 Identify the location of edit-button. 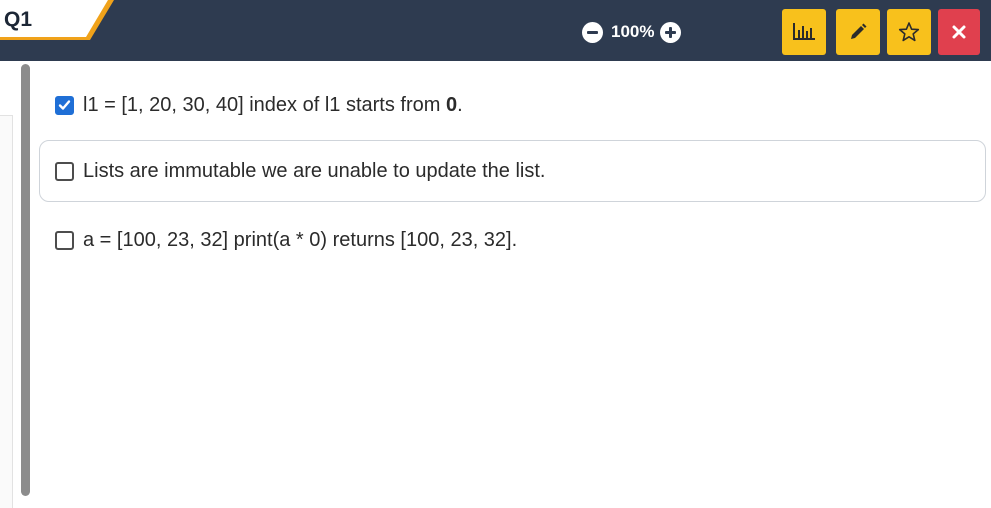
(858, 32).